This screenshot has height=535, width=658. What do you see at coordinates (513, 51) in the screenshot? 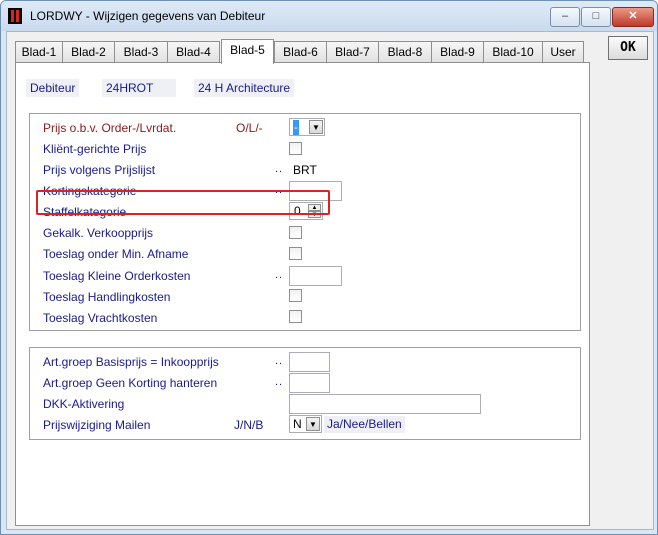
I see `tab-blad-10: Blad-10` at bounding box center [513, 51].